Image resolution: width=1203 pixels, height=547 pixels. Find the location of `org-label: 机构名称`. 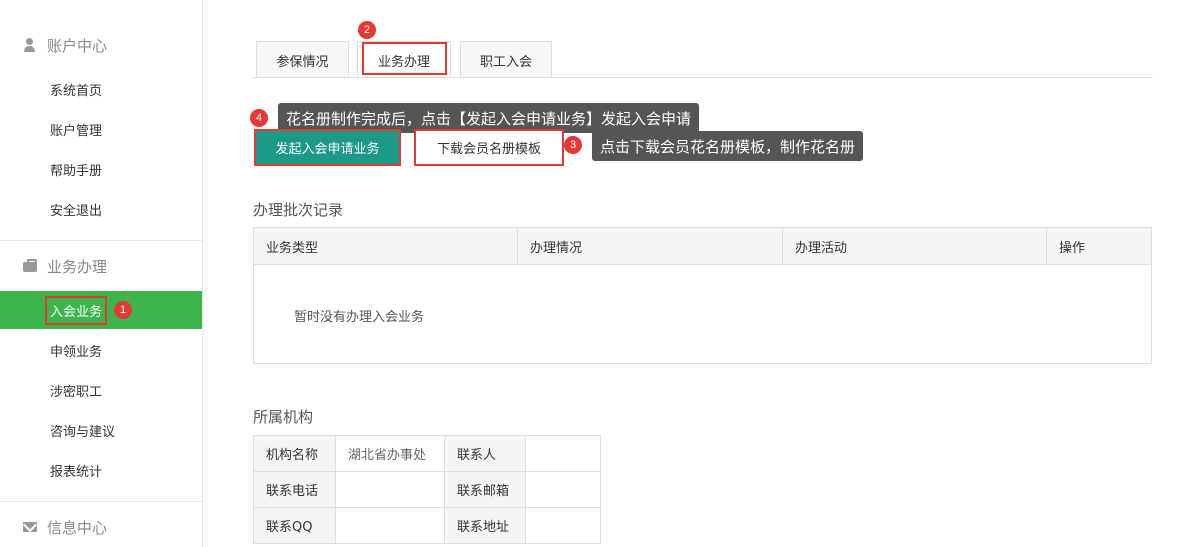

org-label: 机构名称 is located at coordinates (294, 453).